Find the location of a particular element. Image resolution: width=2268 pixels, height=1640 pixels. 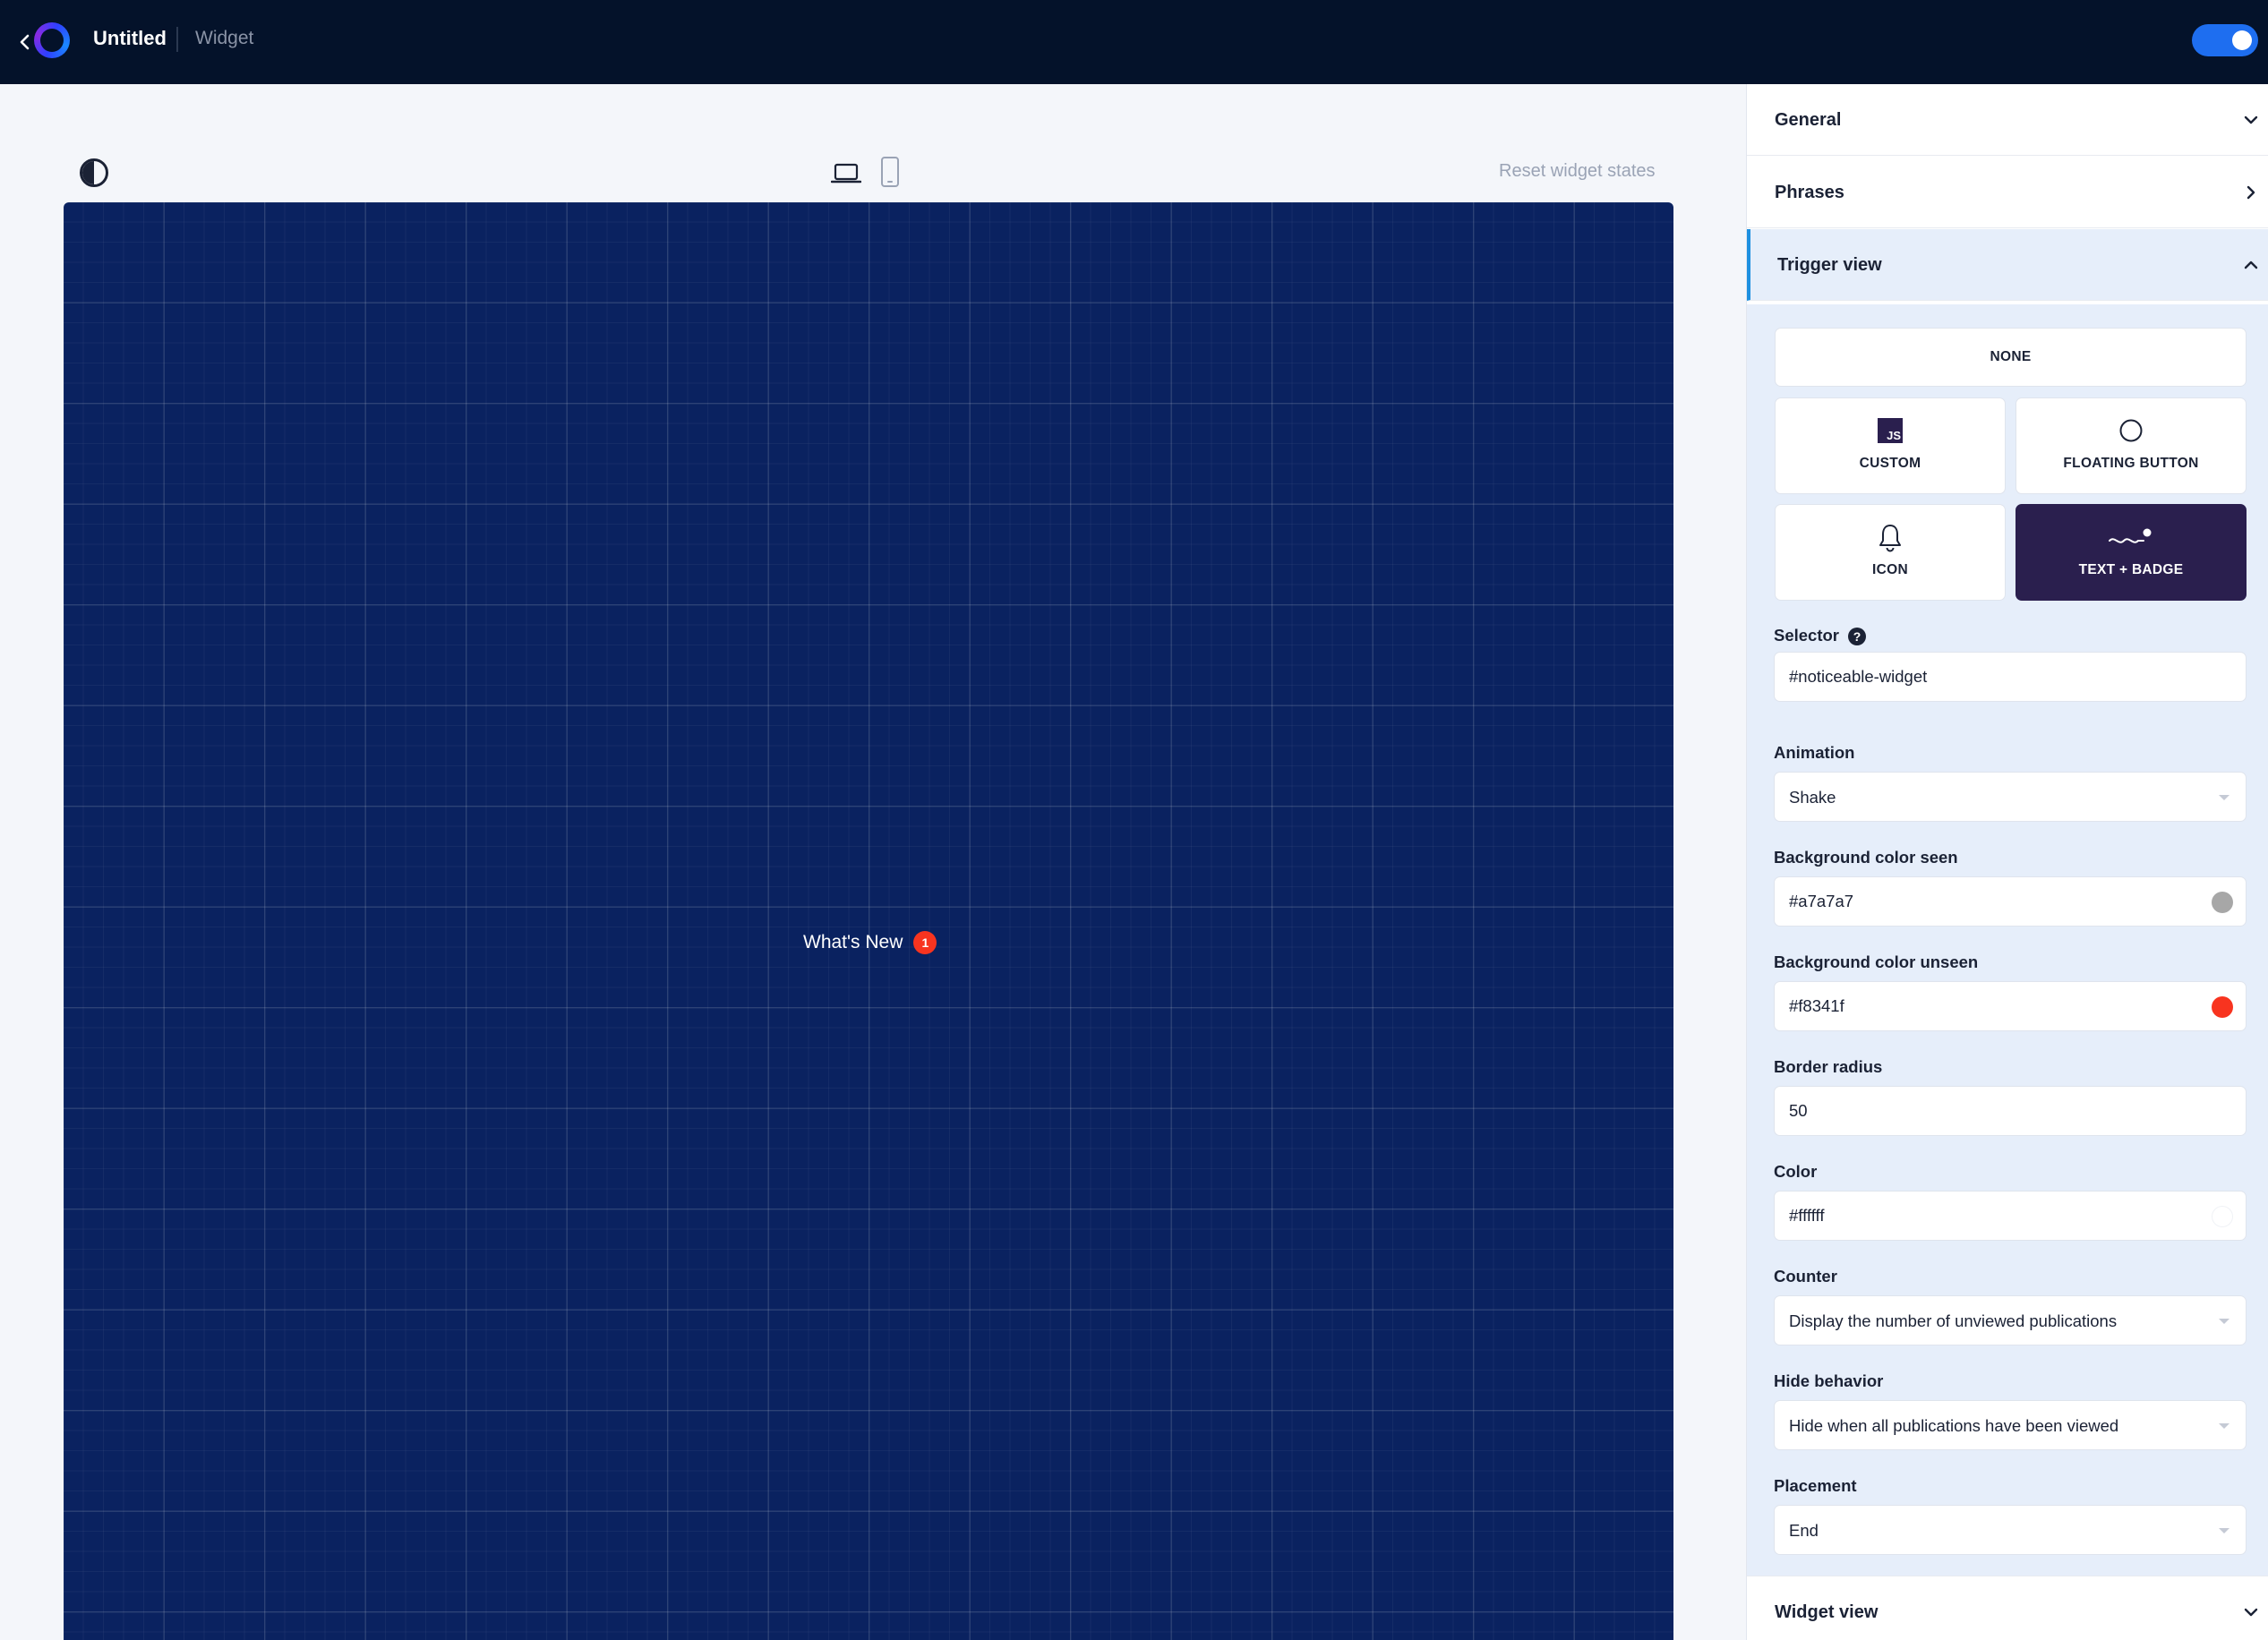

placement-label: Placement is located at coordinates (1815, 1485).